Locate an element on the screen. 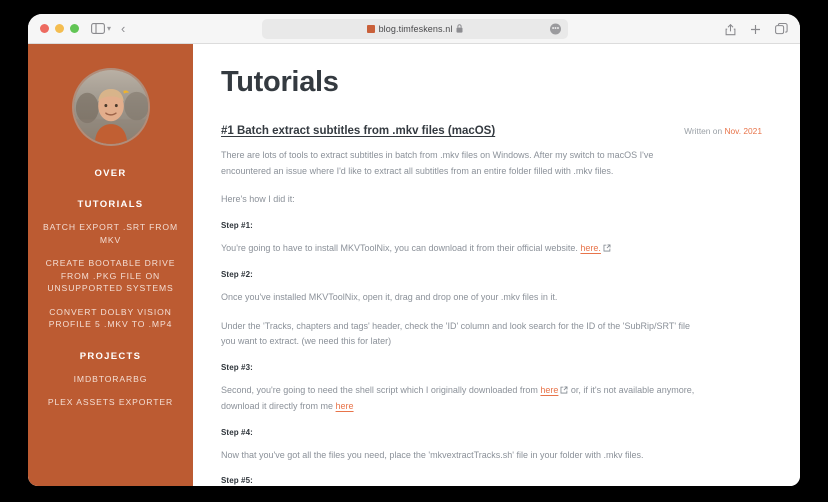 Image resolution: width=828 pixels, height=502 pixels. new-tab-icon is located at coordinates (755, 29).